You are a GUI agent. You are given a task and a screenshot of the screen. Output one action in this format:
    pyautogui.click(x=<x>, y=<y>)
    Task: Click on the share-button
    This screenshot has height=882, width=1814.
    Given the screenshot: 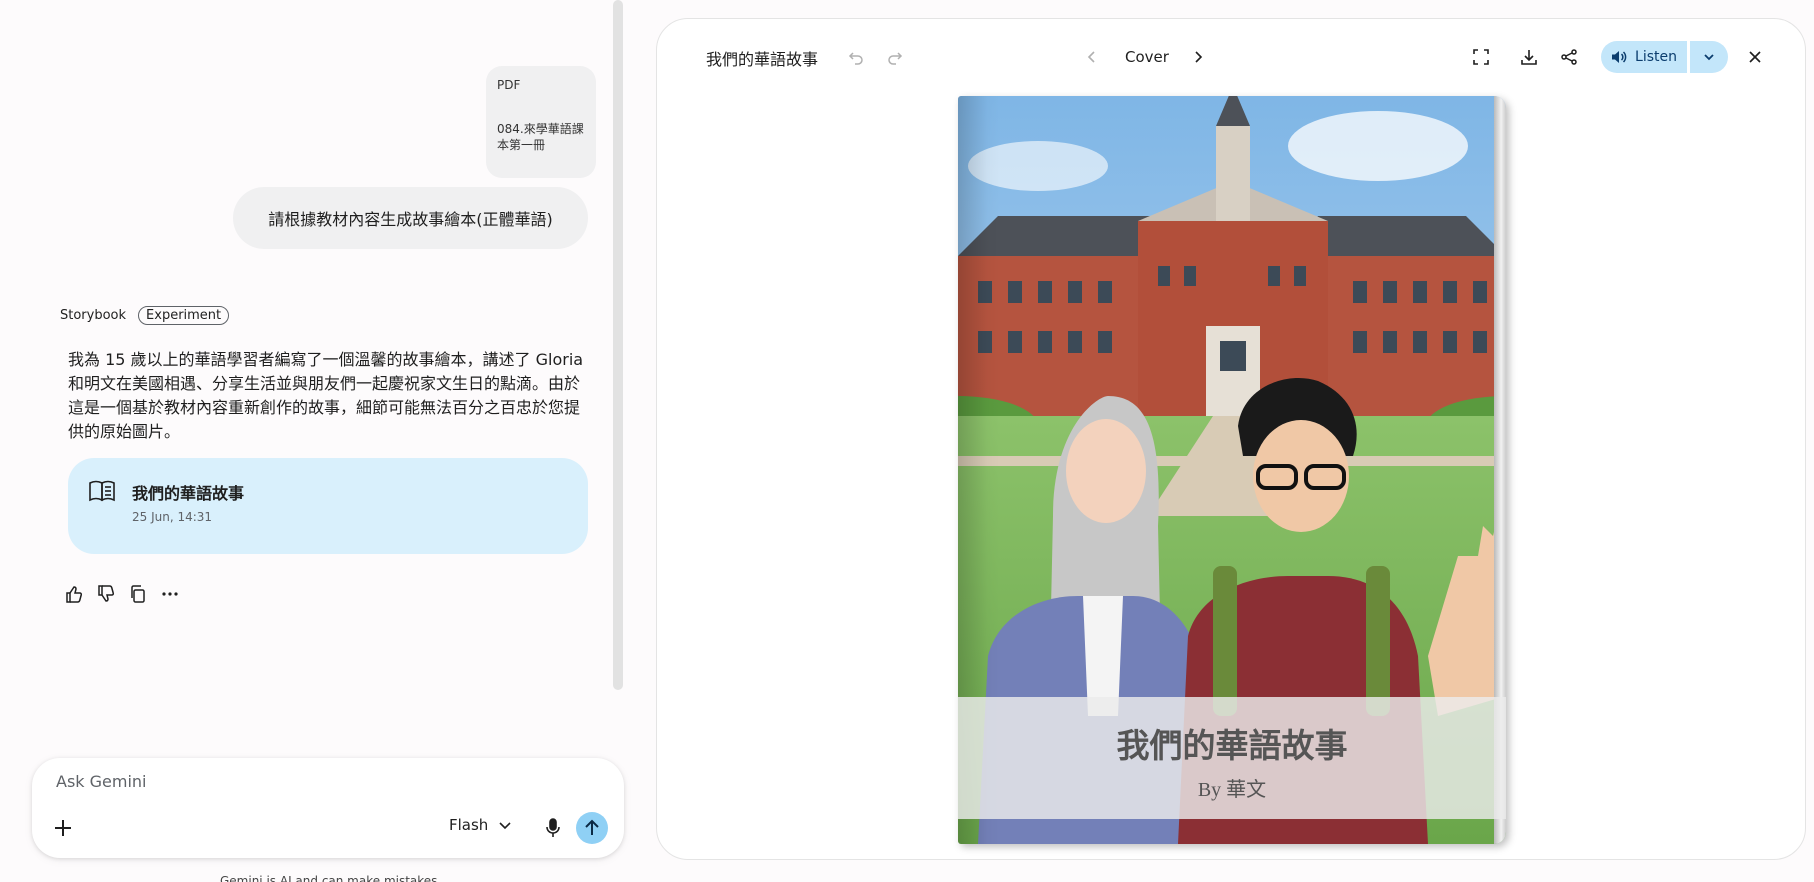 What is the action you would take?
    pyautogui.click(x=1569, y=57)
    